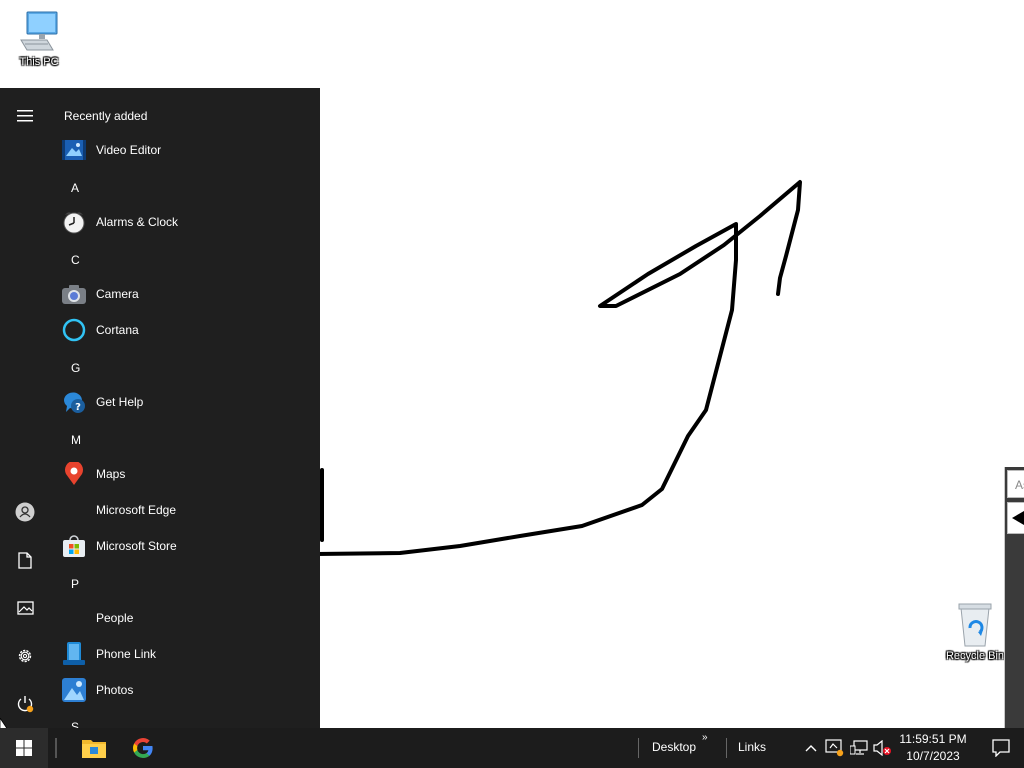 Image resolution: width=1024 pixels, height=768 pixels. I want to click on partial-window: As, so click(1014, 597).